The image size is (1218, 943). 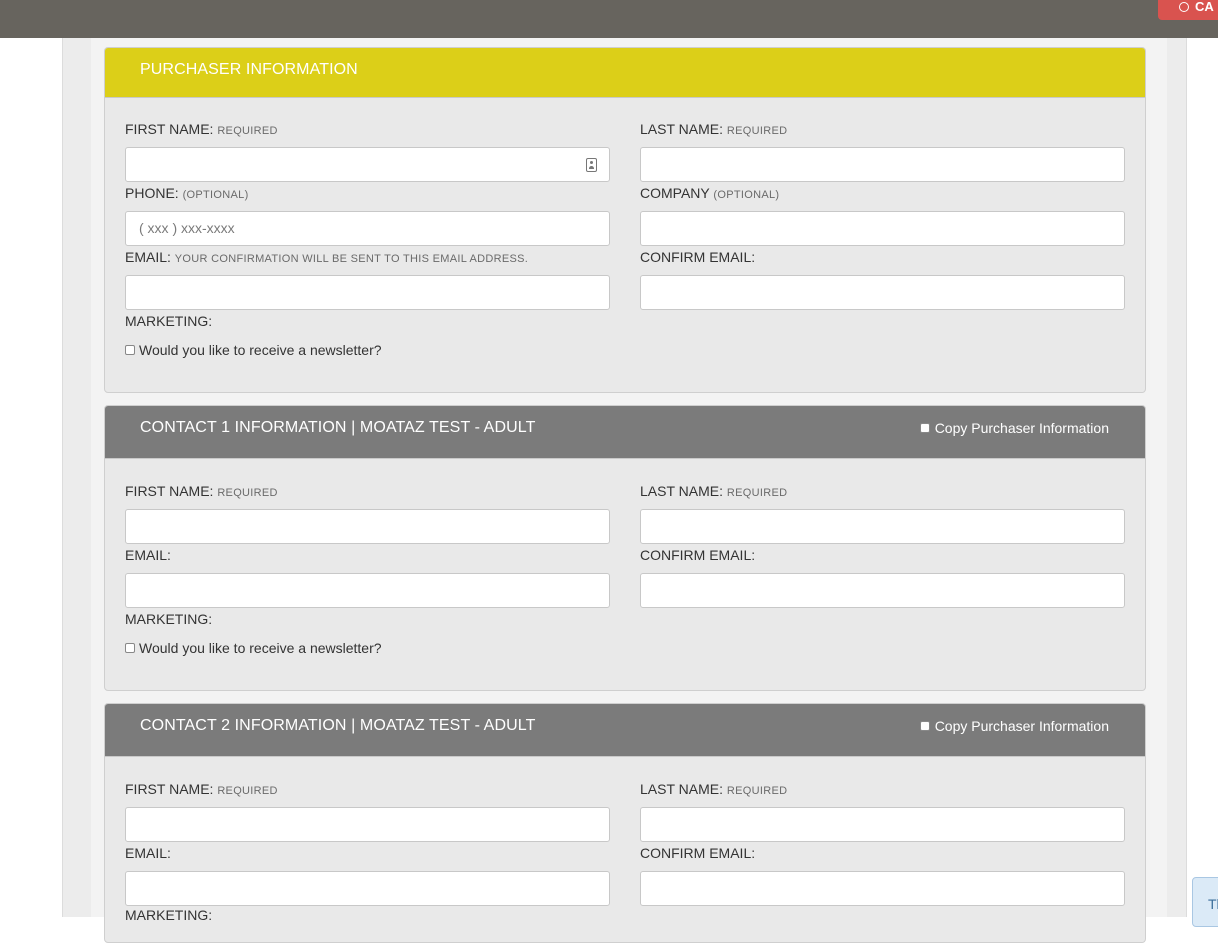 I want to click on contact-1-copy-checkbox, so click(x=924, y=428).